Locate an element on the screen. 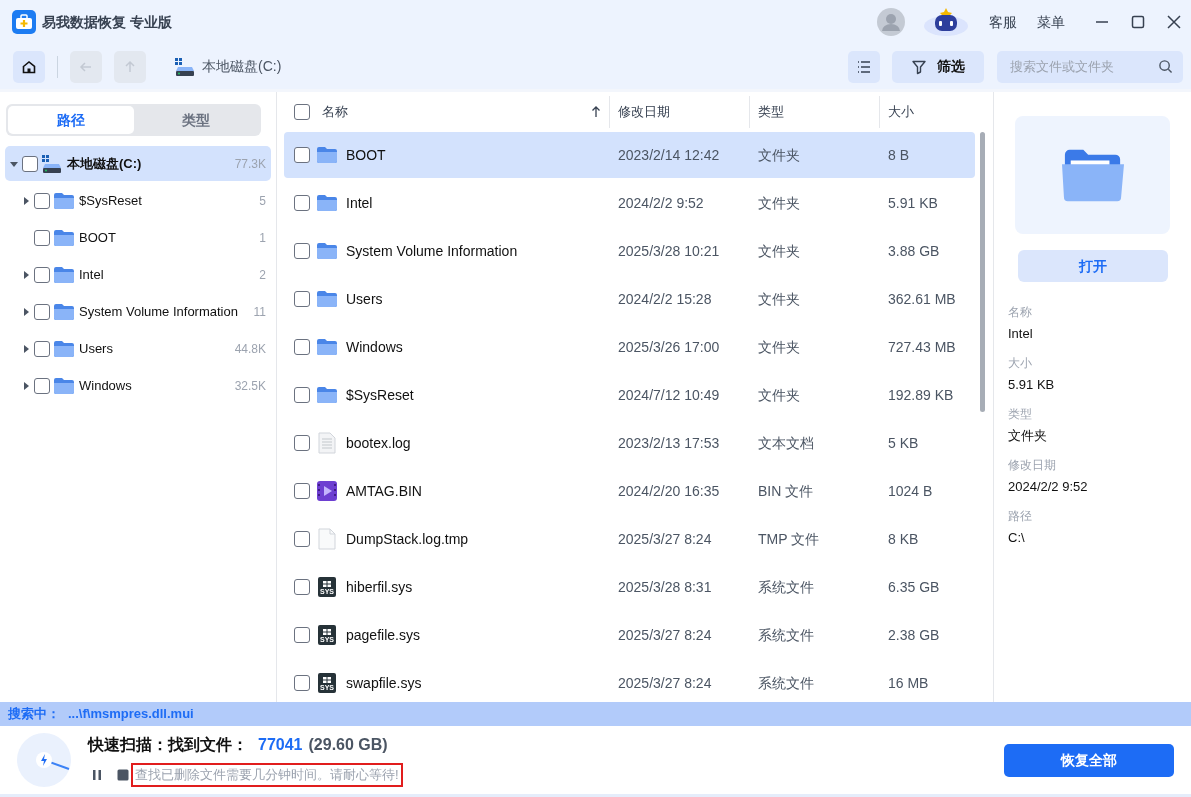 The width and height of the screenshot is (1191, 797). item-count: 32.5K is located at coordinates (250, 386).